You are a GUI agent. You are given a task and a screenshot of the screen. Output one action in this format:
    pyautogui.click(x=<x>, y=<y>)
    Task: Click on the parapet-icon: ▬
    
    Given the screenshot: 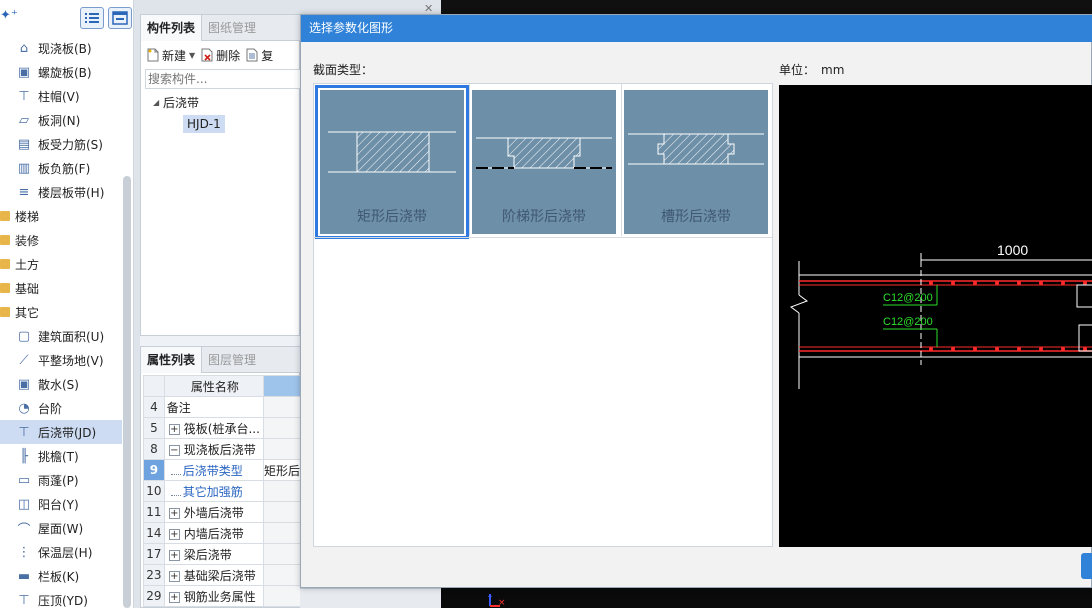 What is the action you would take?
    pyautogui.click(x=24, y=576)
    